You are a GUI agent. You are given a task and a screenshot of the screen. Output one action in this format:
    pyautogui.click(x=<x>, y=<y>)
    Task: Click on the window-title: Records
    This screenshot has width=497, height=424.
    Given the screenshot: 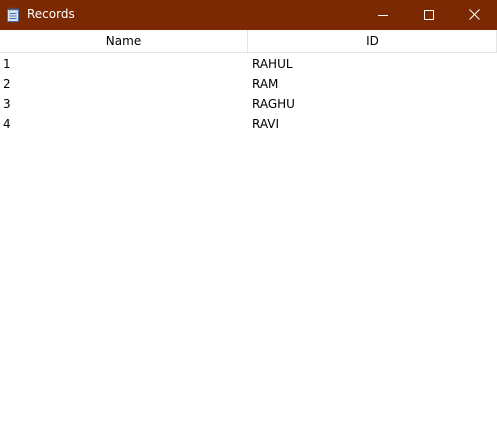 What is the action you would take?
    pyautogui.click(x=51, y=14)
    